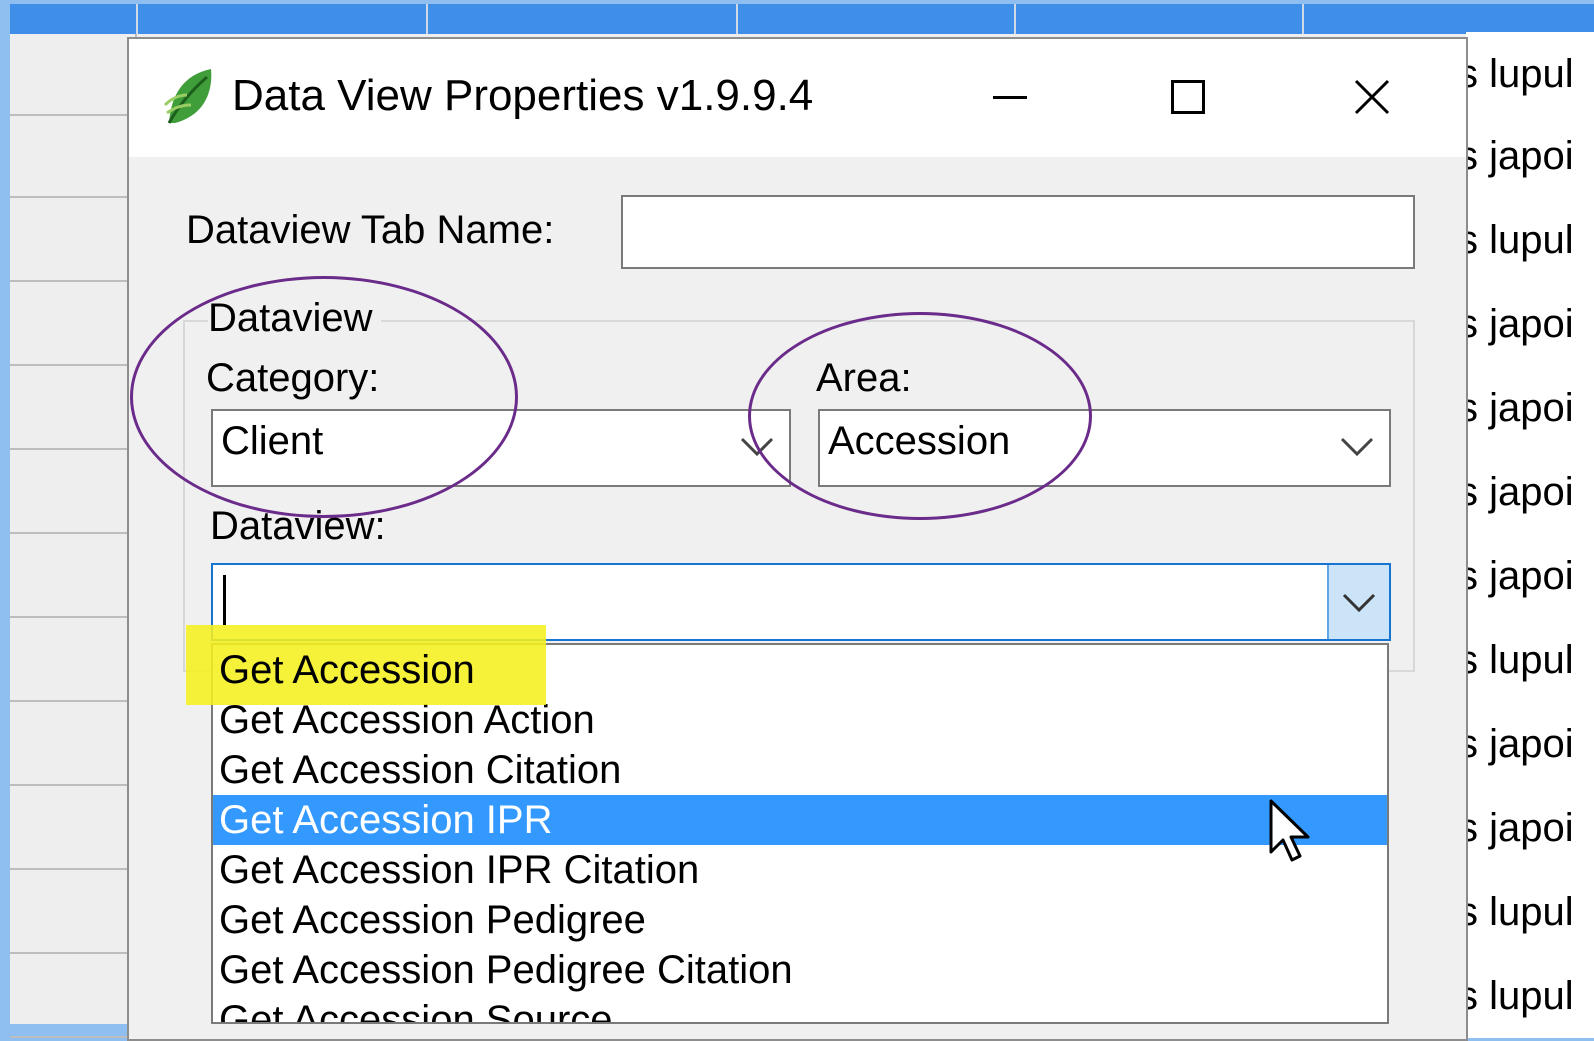 Image resolution: width=1594 pixels, height=1041 pixels. Describe the element at coordinates (864, 378) in the screenshot. I see `area-label: Area:` at that location.